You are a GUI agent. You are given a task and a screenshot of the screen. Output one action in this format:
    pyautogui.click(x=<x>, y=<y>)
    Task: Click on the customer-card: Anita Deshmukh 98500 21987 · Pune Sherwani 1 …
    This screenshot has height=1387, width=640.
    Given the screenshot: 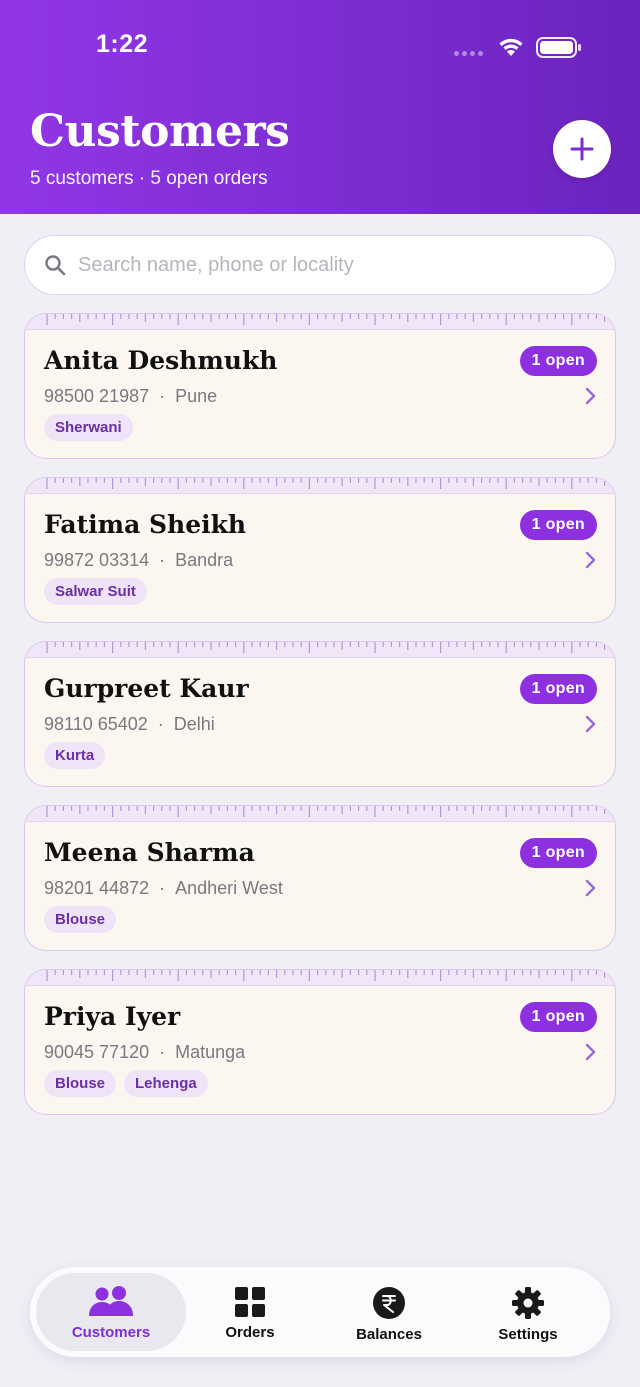 What is the action you would take?
    pyautogui.click(x=320, y=386)
    